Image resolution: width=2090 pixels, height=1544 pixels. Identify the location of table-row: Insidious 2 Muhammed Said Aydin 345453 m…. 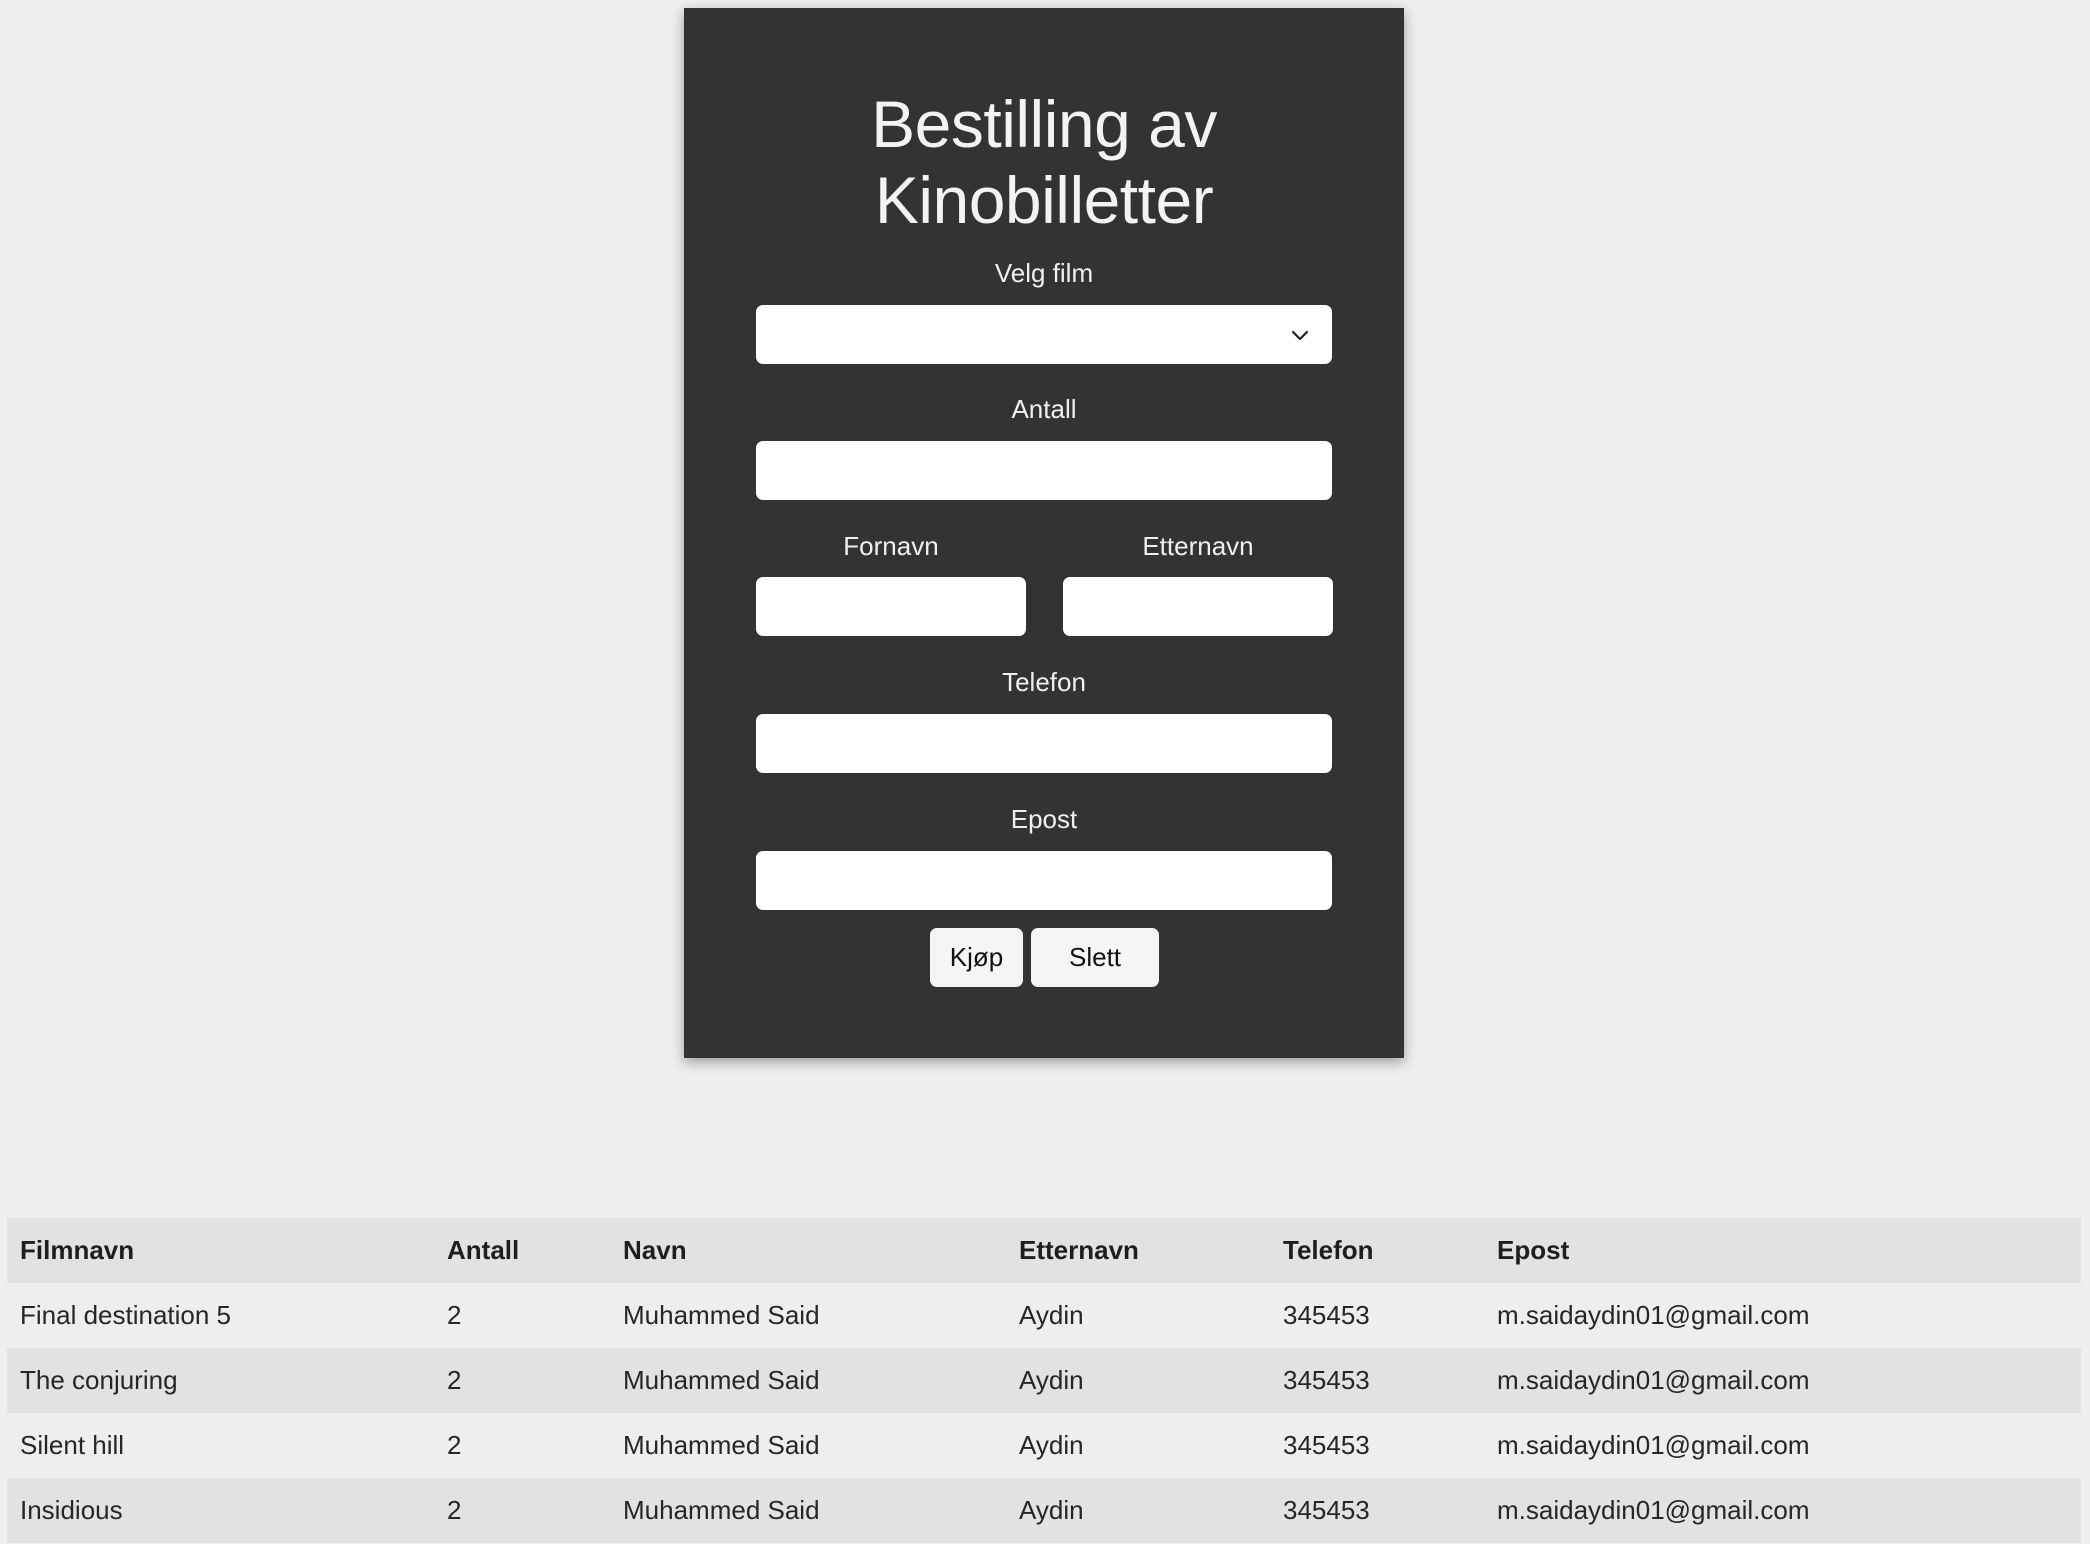
(1044, 1510).